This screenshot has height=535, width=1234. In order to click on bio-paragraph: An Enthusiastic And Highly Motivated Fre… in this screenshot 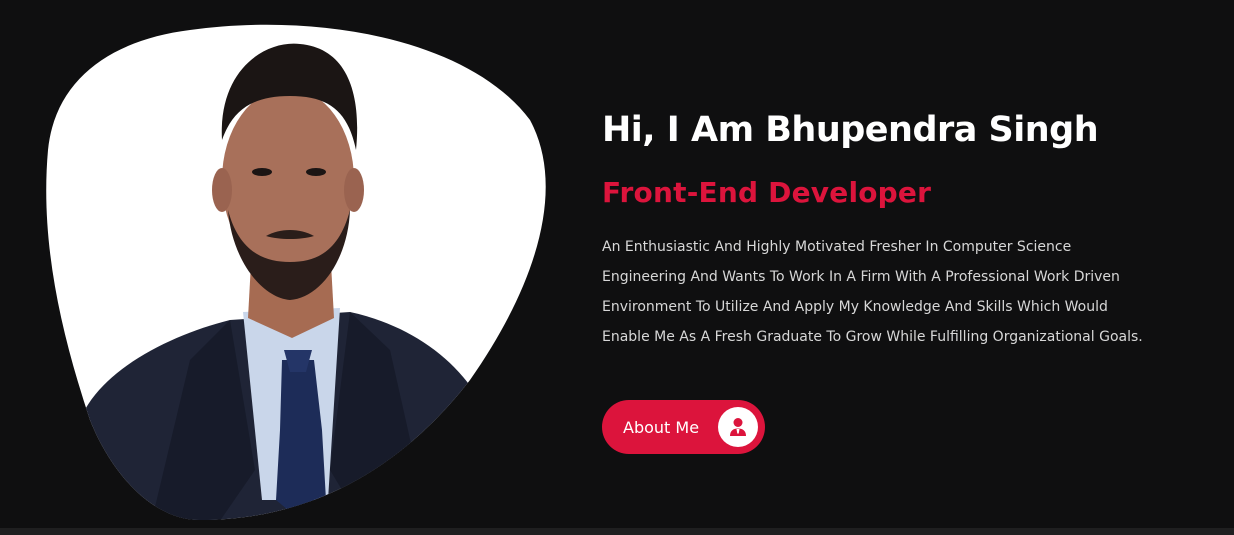, I will do `click(872, 292)`.